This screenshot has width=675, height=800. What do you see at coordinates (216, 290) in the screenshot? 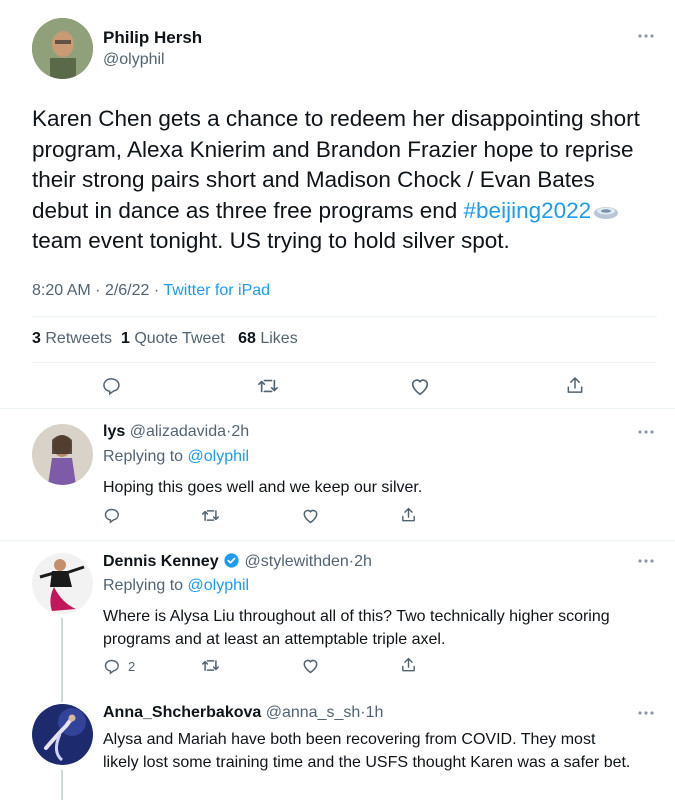
I see `tweet-source: Twitter for iPad` at bounding box center [216, 290].